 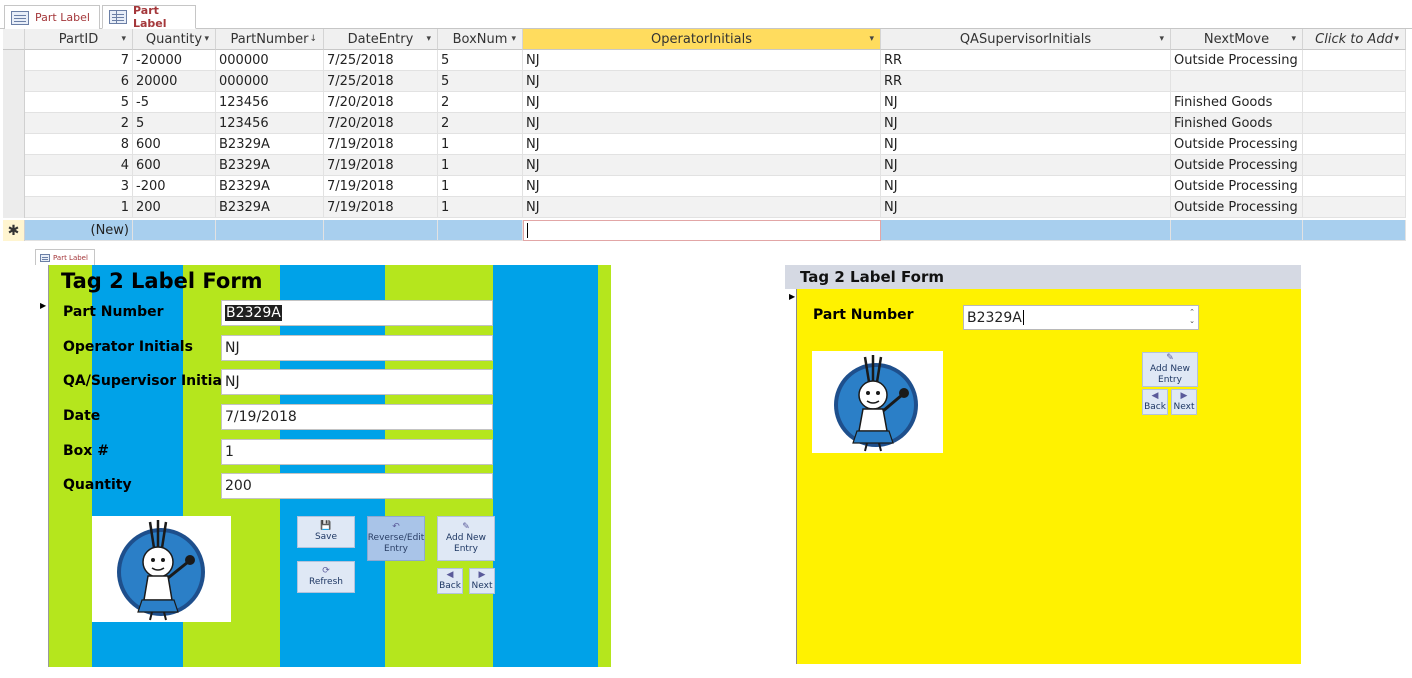 What do you see at coordinates (1026, 230) in the screenshot?
I see `cell-qasupervisorinitials` at bounding box center [1026, 230].